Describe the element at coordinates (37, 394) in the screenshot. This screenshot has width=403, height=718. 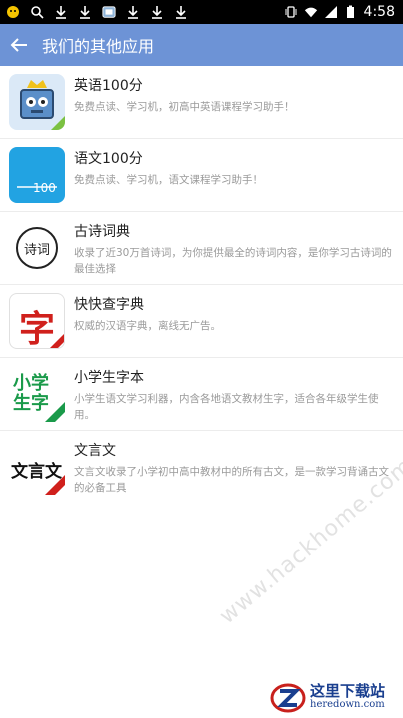
I see `primary-character-icon: 小学生字` at that location.